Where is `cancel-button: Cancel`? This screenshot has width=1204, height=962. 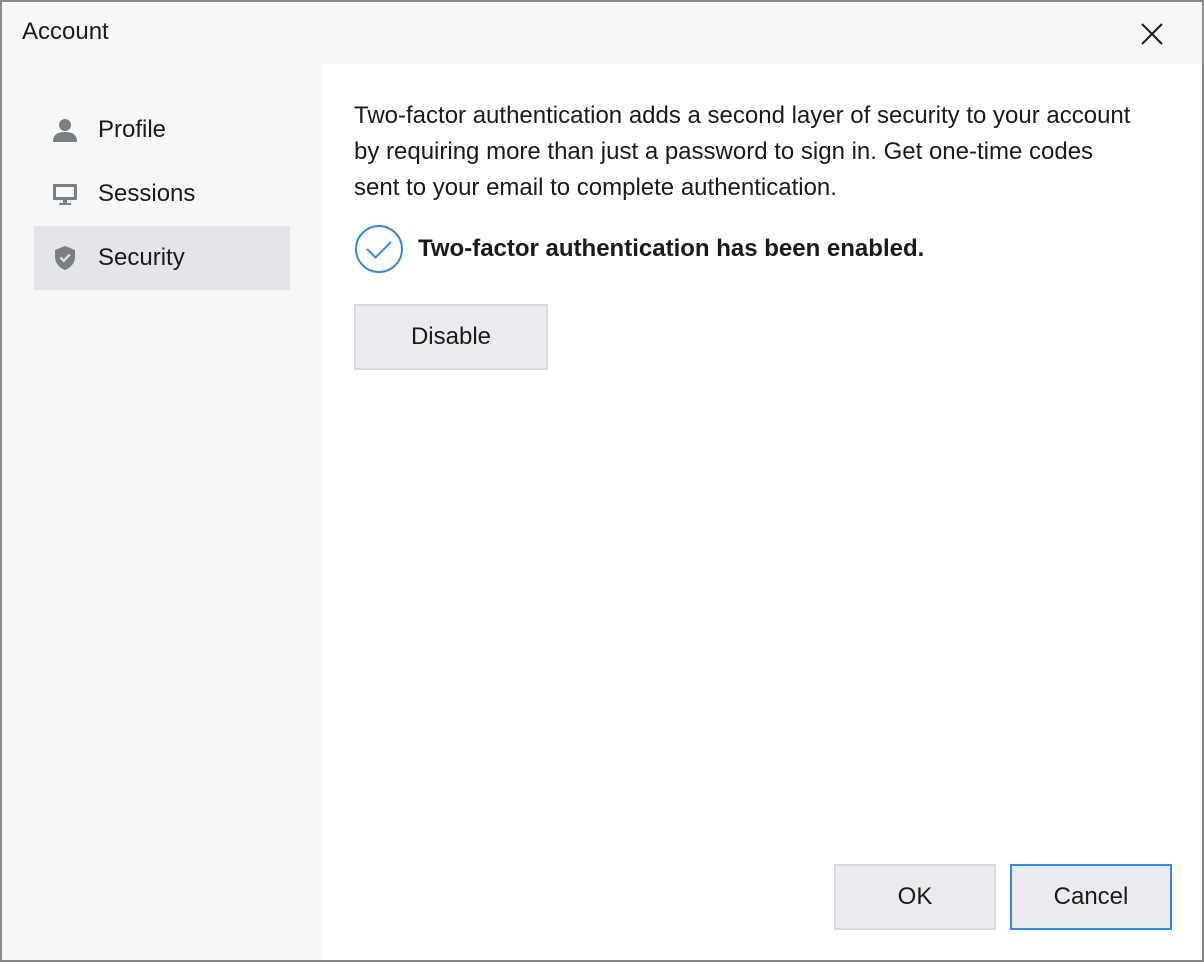 cancel-button: Cancel is located at coordinates (1091, 897).